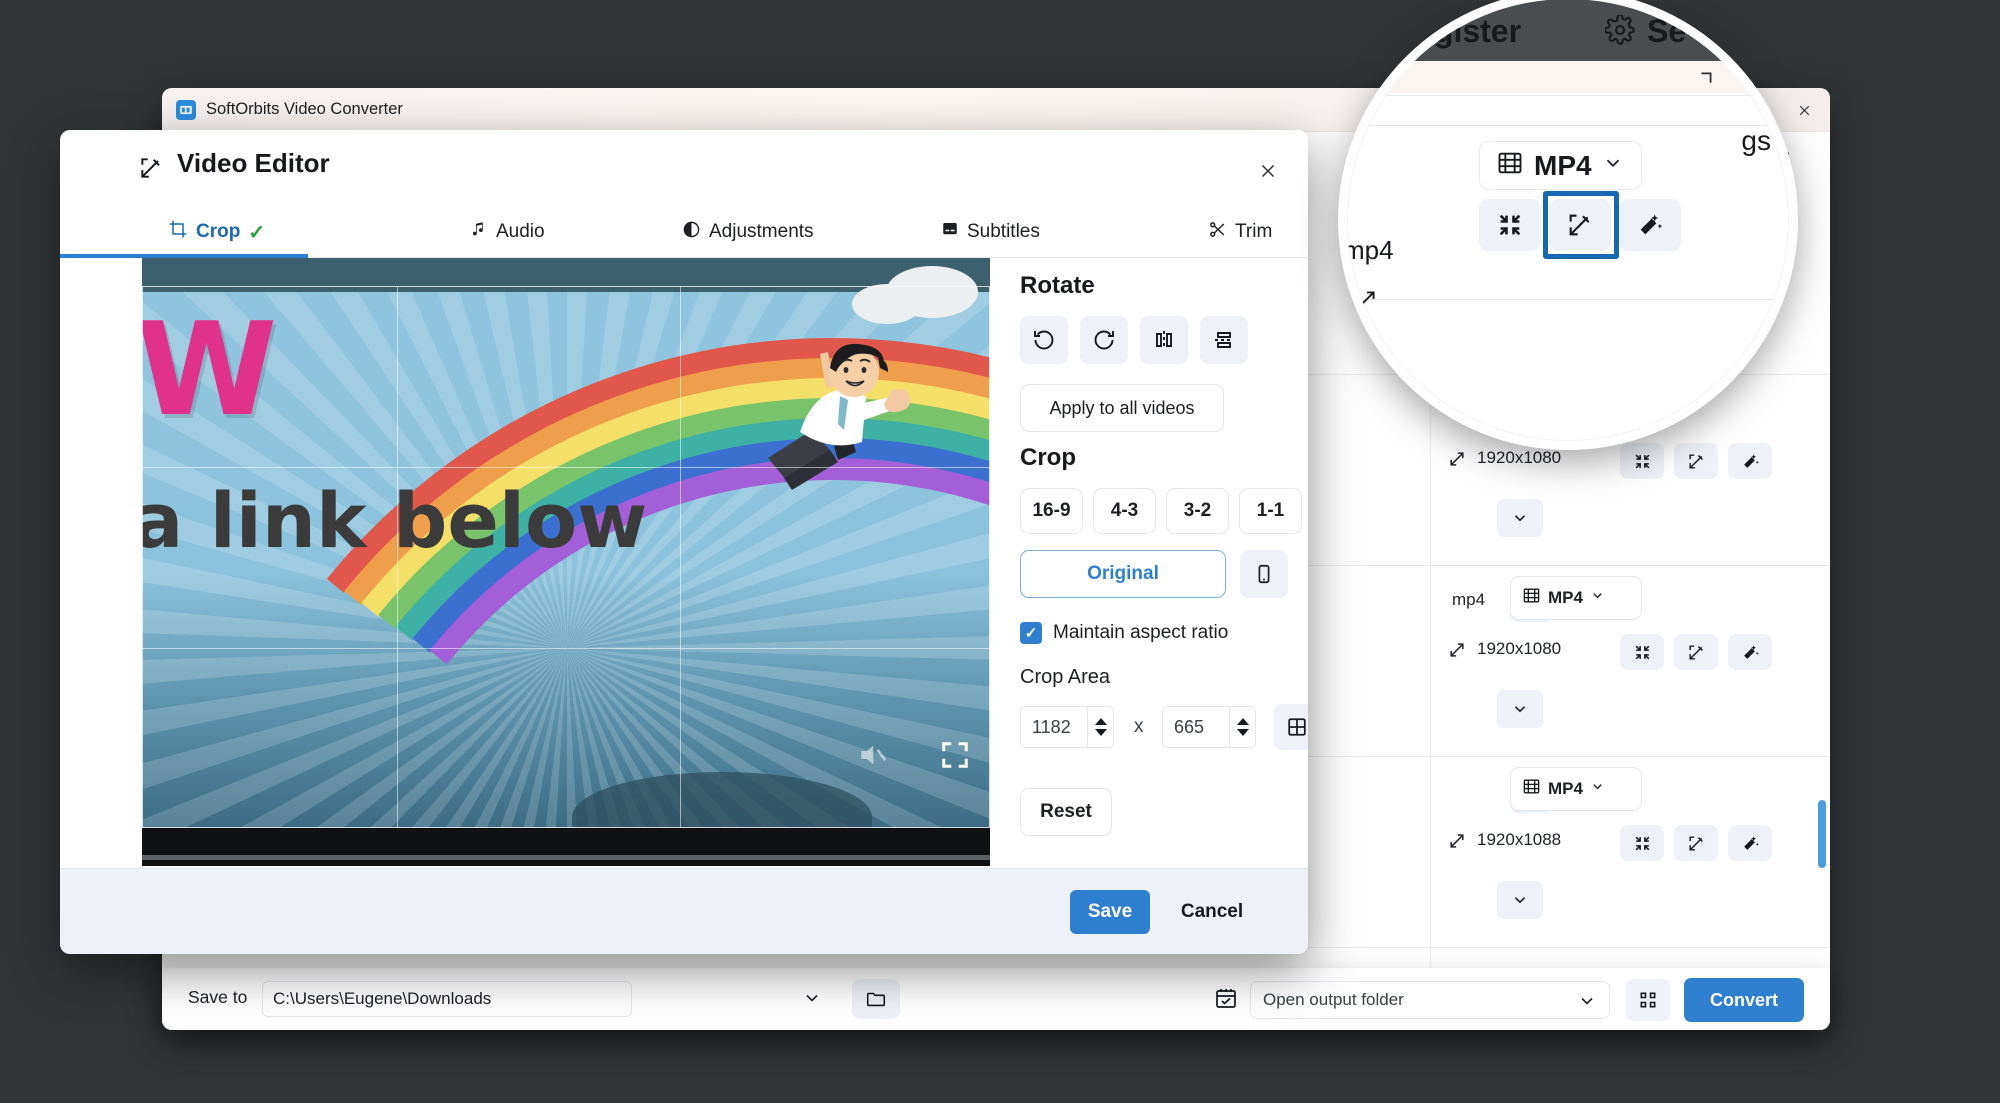  What do you see at coordinates (1104, 340) in the screenshot?
I see `rotate-right-icon` at bounding box center [1104, 340].